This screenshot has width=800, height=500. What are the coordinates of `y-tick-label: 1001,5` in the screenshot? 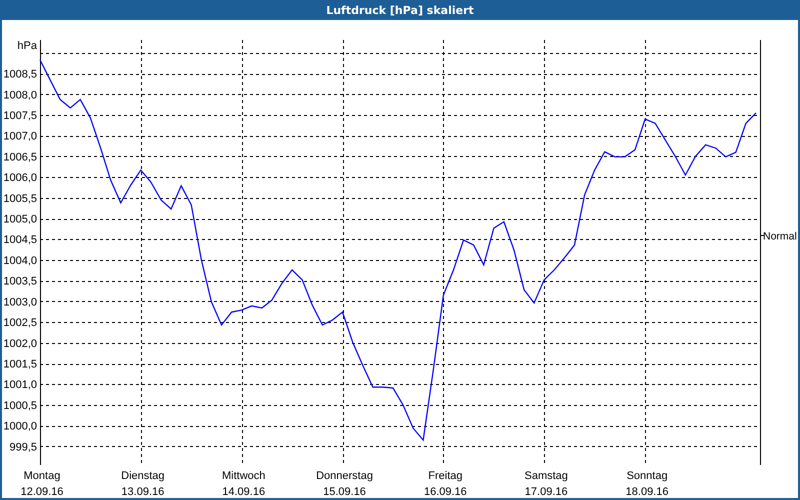 It's located at (20, 364).